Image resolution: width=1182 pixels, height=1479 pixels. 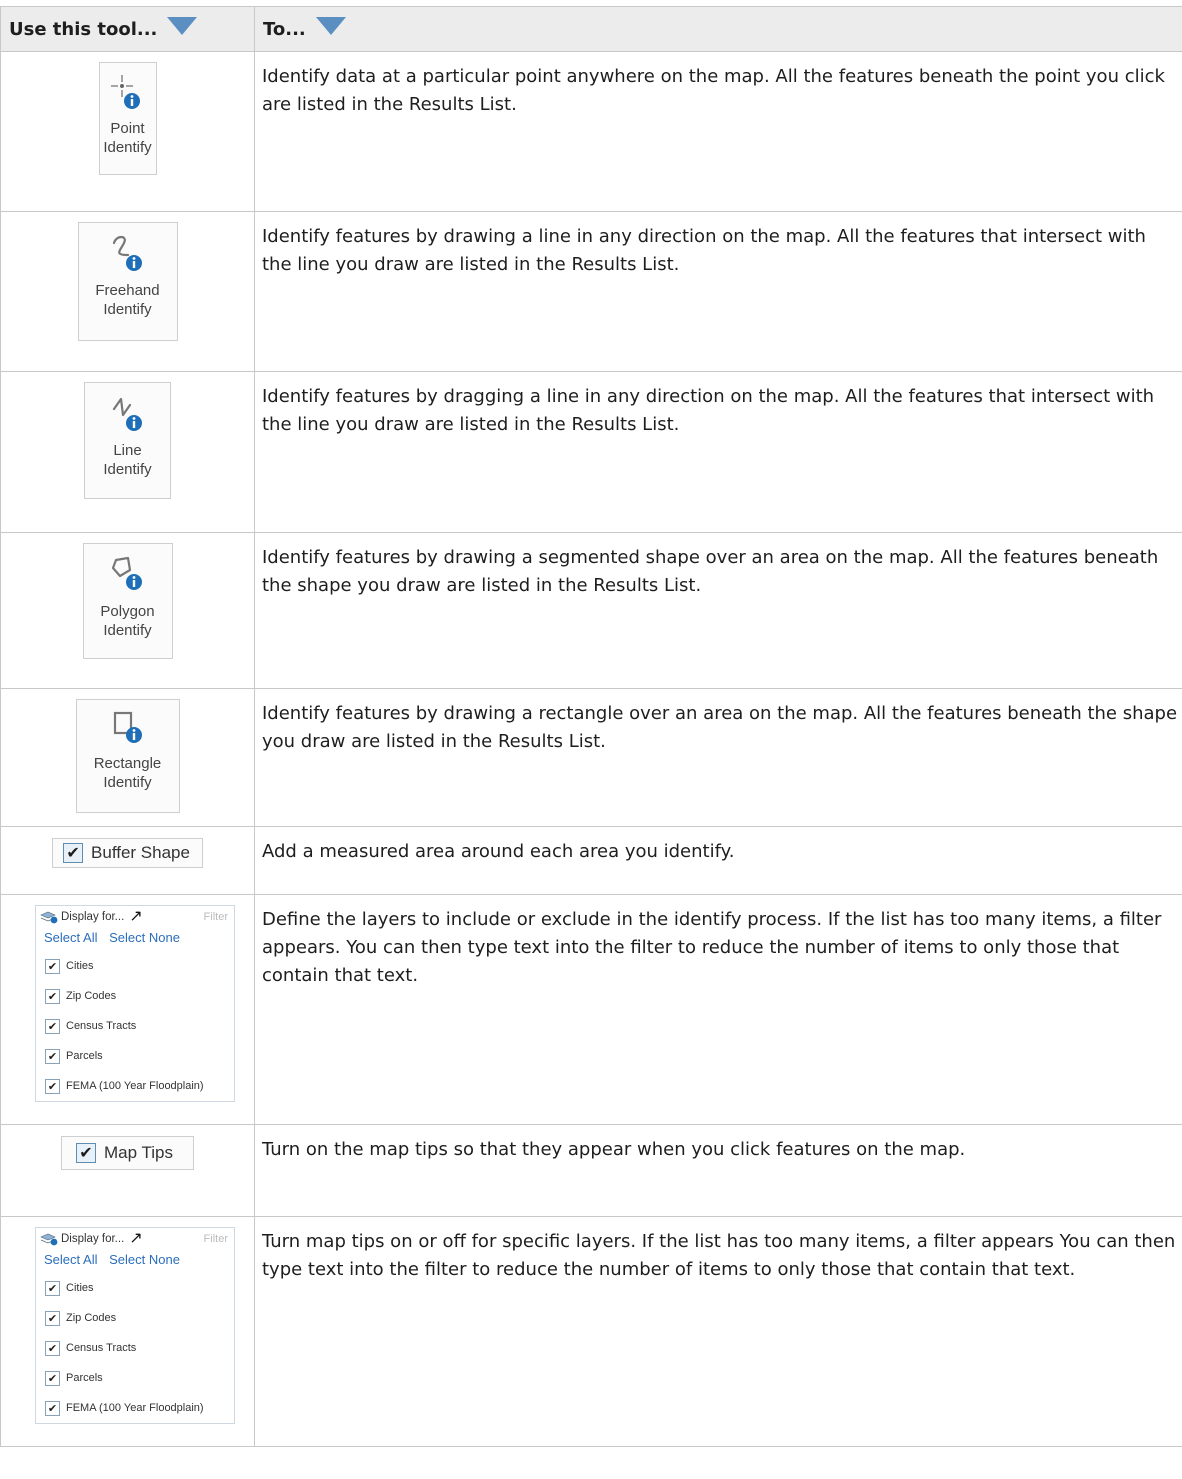 I want to click on layer-label: Parcels, so click(x=84, y=1378).